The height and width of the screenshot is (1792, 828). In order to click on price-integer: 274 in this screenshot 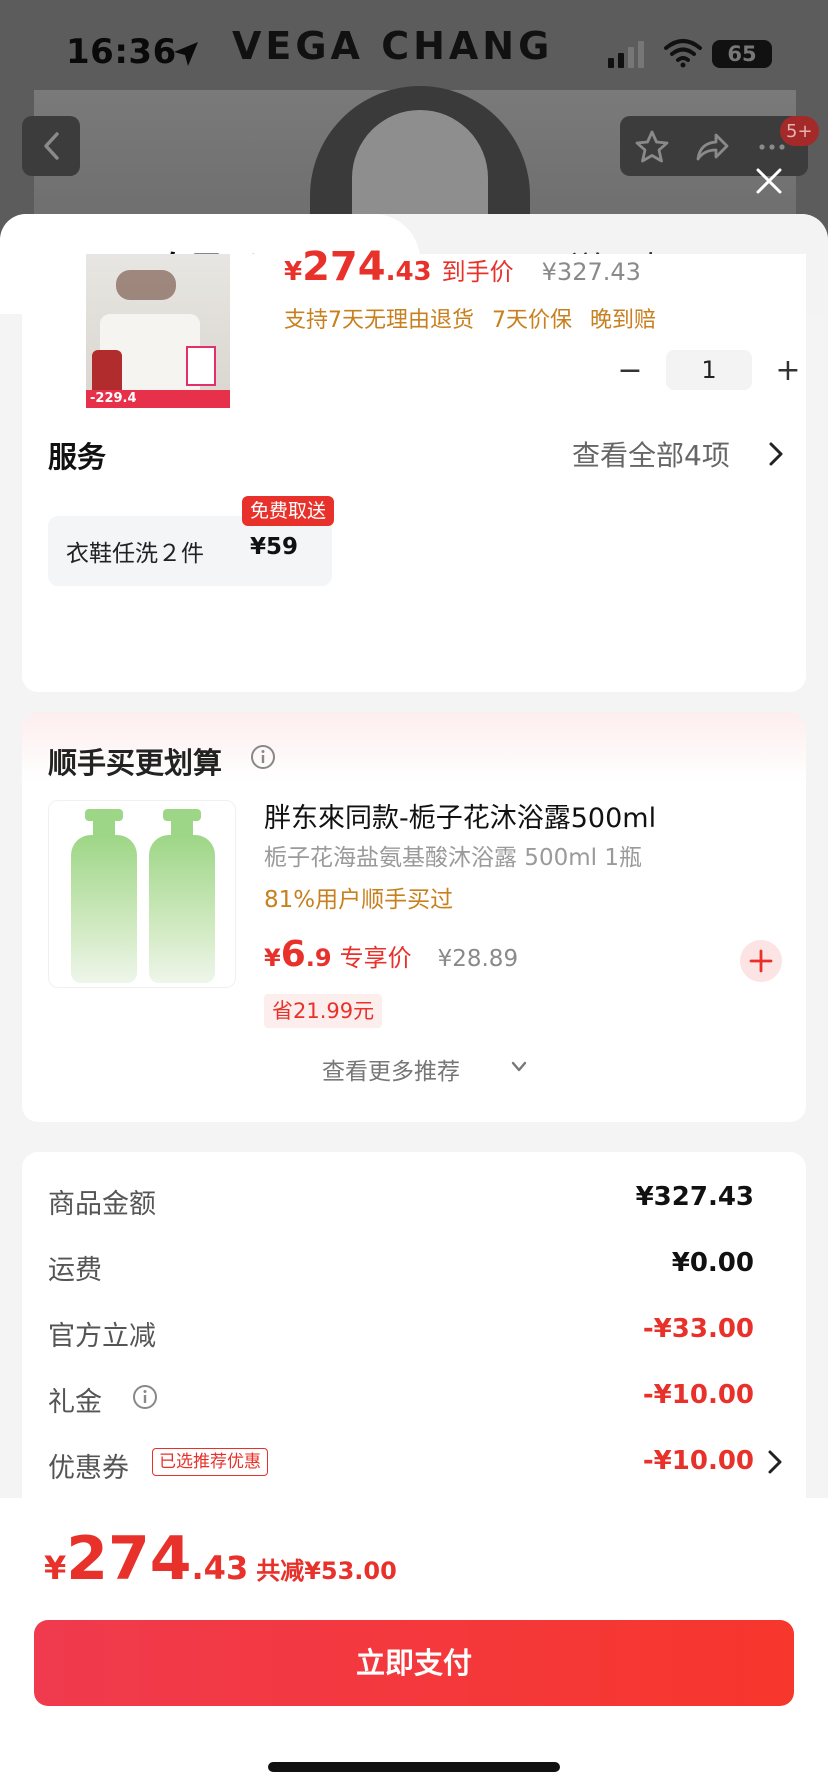, I will do `click(344, 267)`.